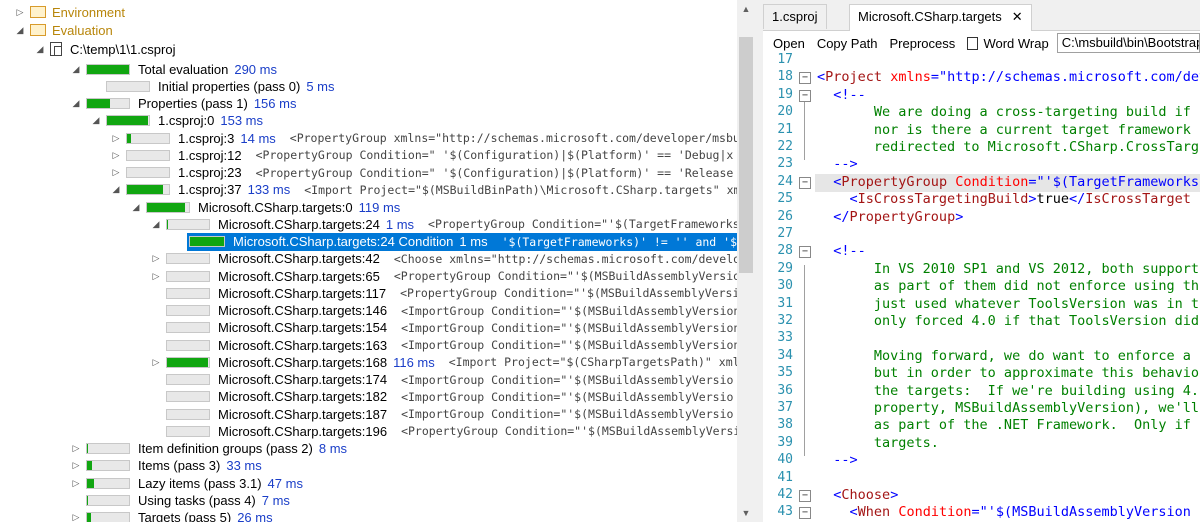  What do you see at coordinates (746, 513) in the screenshot?
I see `scroll-down-arrow-icon: ▼` at bounding box center [746, 513].